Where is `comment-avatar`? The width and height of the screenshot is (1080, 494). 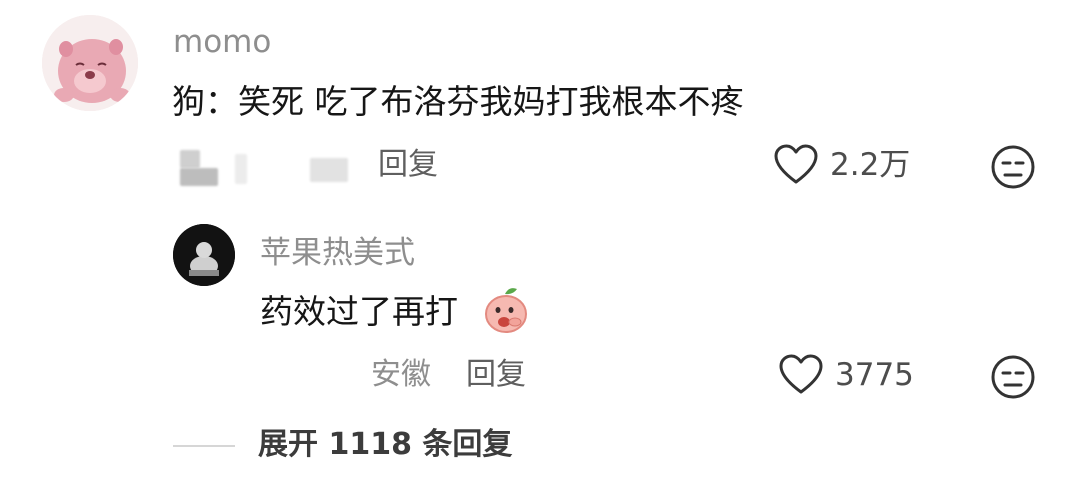 comment-avatar is located at coordinates (90, 63).